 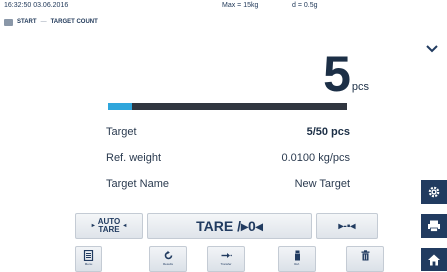 I want to click on arrow-right-icon: ▸, so click(x=93, y=226).